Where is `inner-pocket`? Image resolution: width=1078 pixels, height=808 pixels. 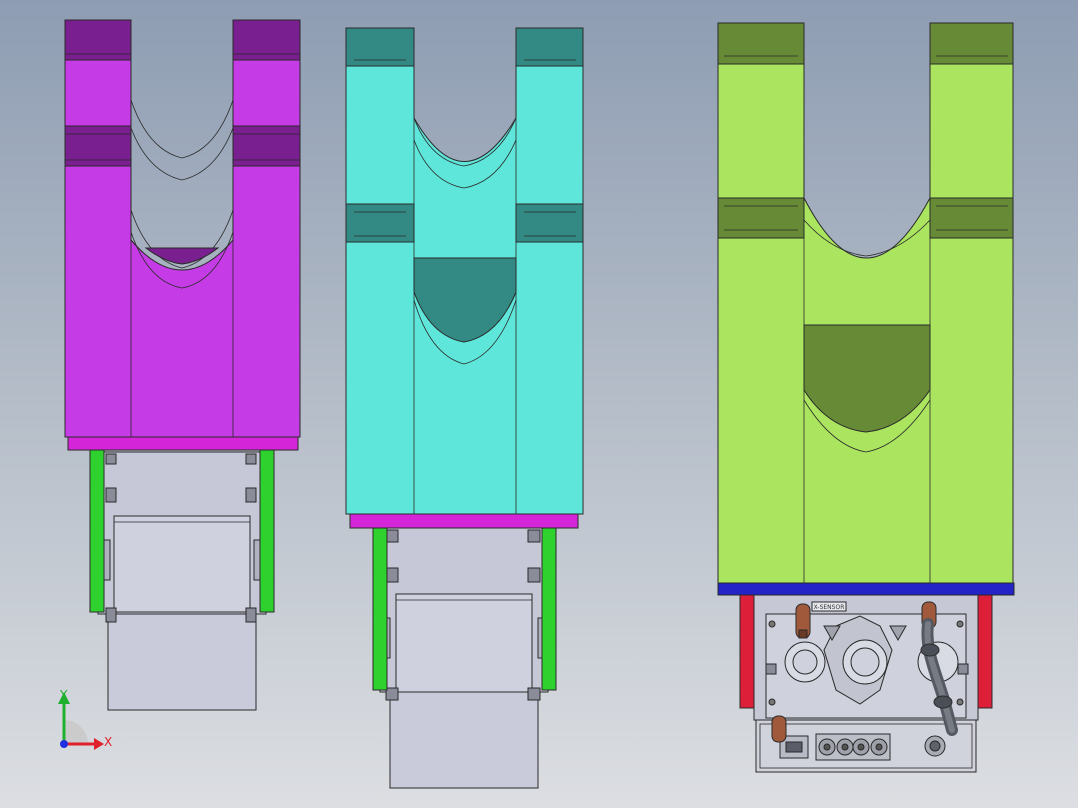 inner-pocket is located at coordinates (182, 256).